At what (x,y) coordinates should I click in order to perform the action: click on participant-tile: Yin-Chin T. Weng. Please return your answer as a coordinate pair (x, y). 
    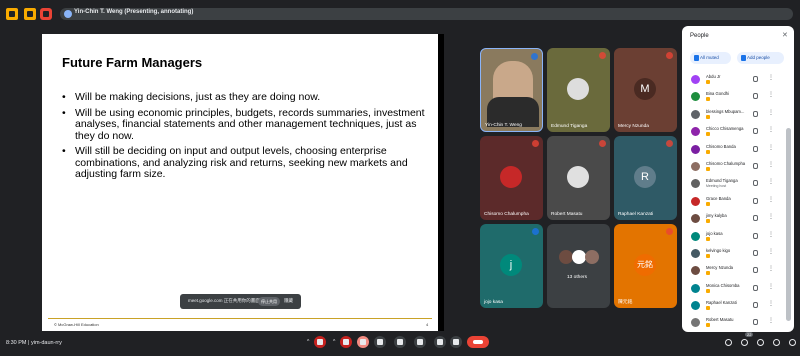
    Looking at the image, I should click on (511, 90).